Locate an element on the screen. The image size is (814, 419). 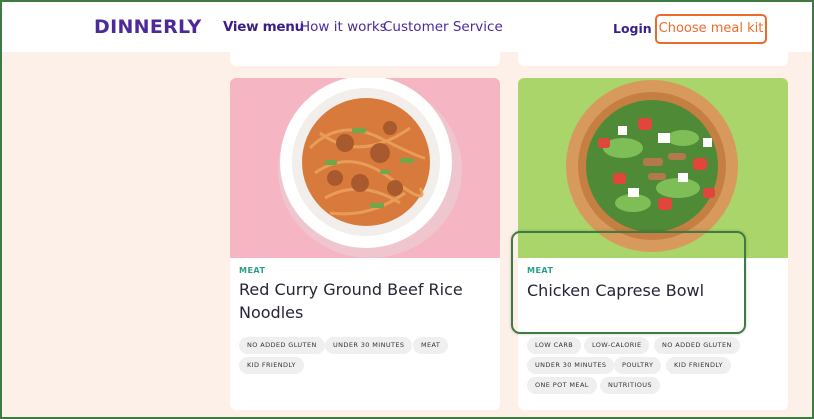
tag: NUTRITIOUS is located at coordinates (630, 385).